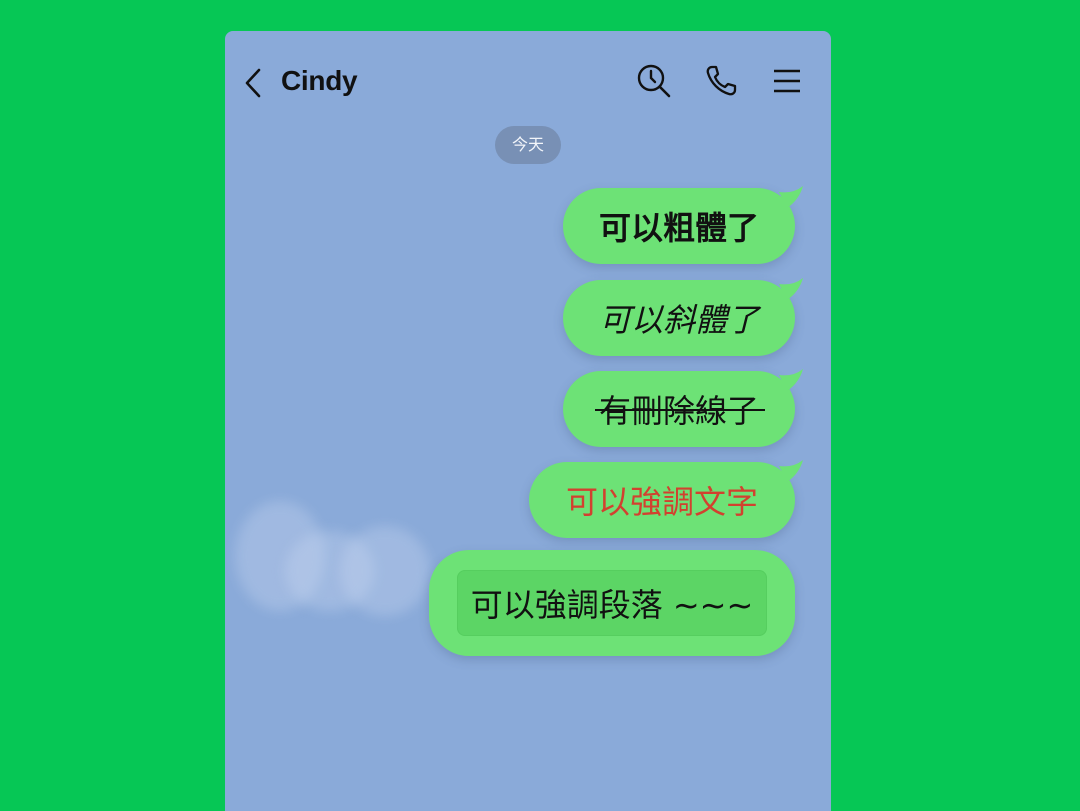  I want to click on message-text: 有刪除線了, so click(680, 409).